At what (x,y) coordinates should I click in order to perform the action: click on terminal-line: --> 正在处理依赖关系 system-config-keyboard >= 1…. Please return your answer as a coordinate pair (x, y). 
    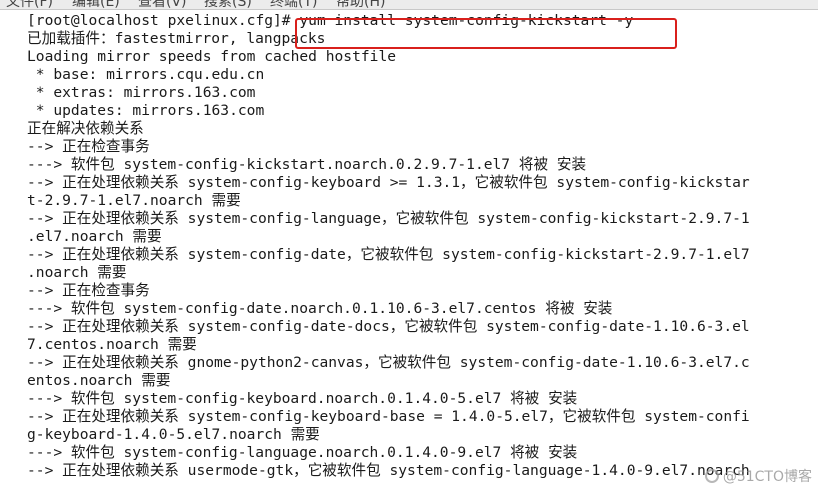
    Looking at the image, I should click on (388, 182).